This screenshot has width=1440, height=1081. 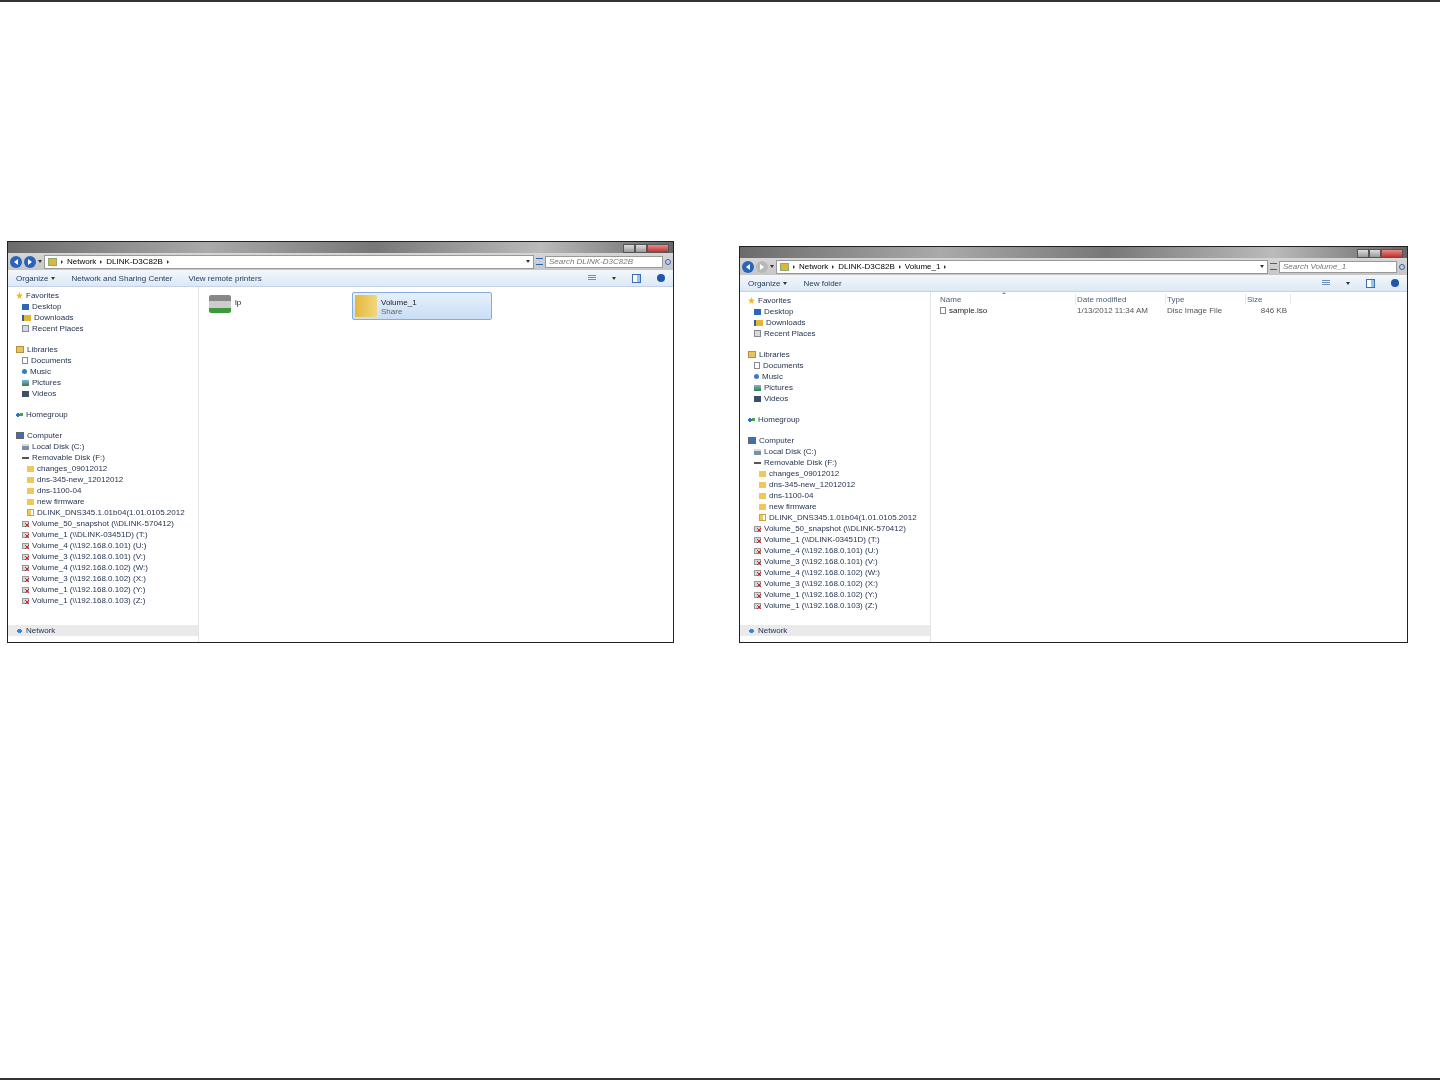 What do you see at coordinates (1273, 311) in the screenshot?
I see `table-cell-text: 846 KB` at bounding box center [1273, 311].